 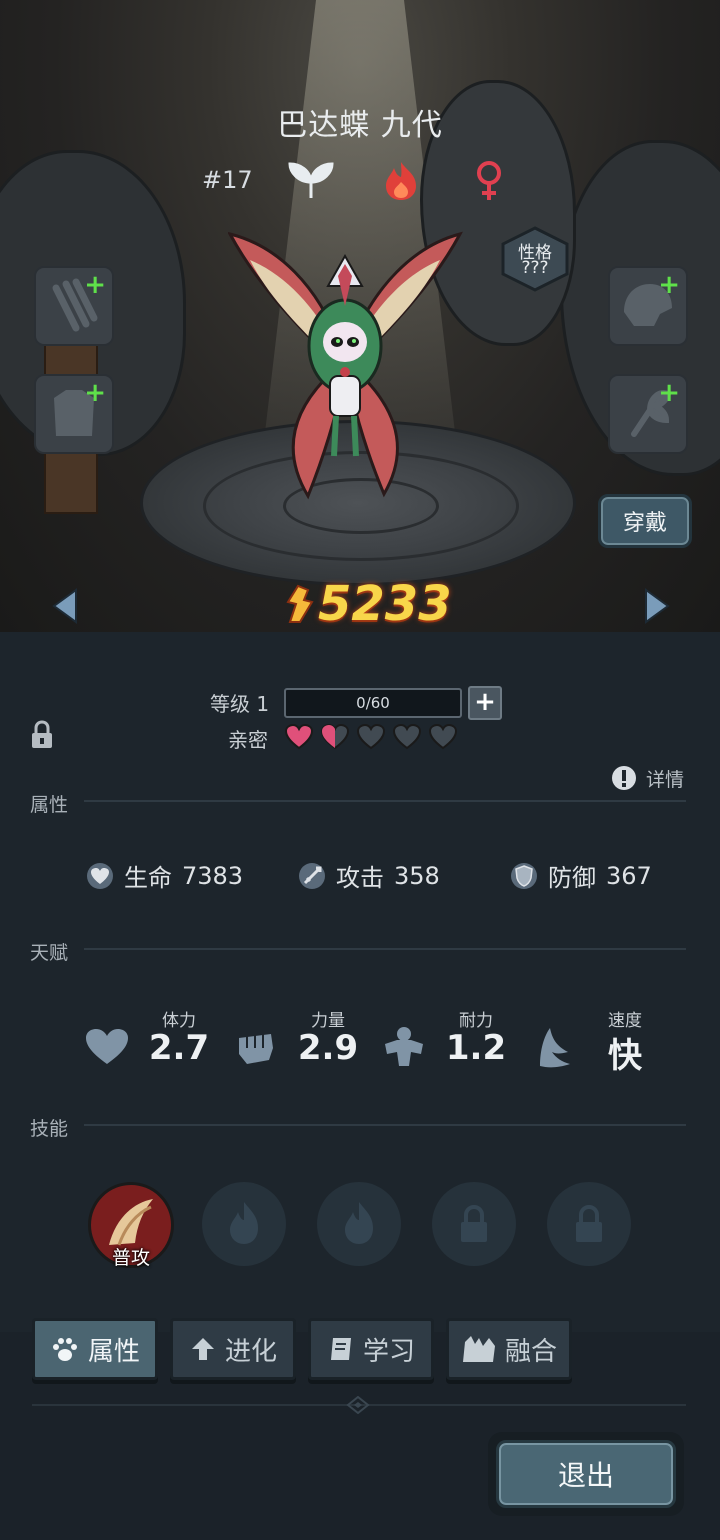 I want to click on level-progress-text: 0/60, so click(x=373, y=703).